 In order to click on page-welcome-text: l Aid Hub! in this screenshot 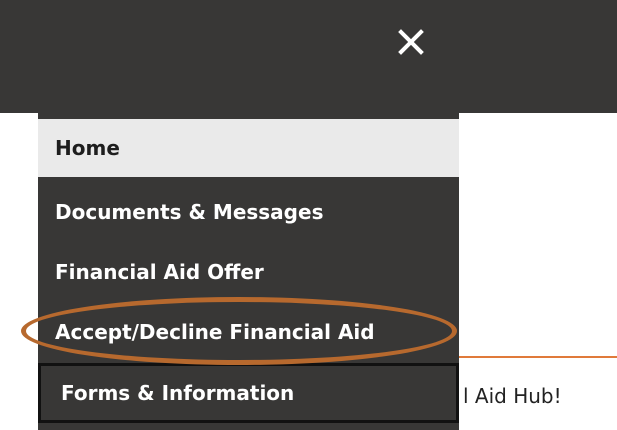, I will do `click(512, 396)`.